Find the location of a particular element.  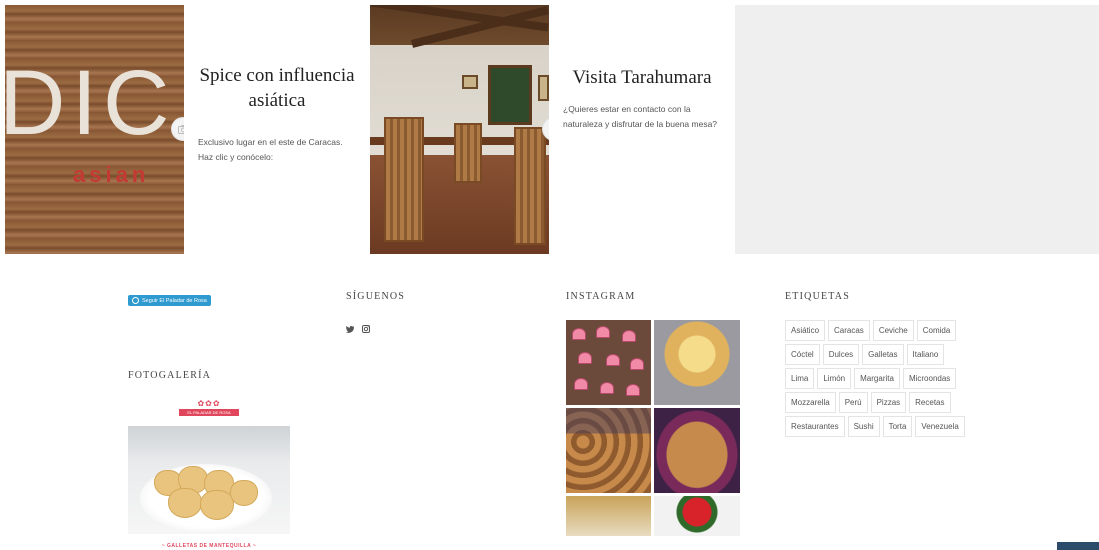

tags-title: ETIQUETAS is located at coordinates (817, 296).